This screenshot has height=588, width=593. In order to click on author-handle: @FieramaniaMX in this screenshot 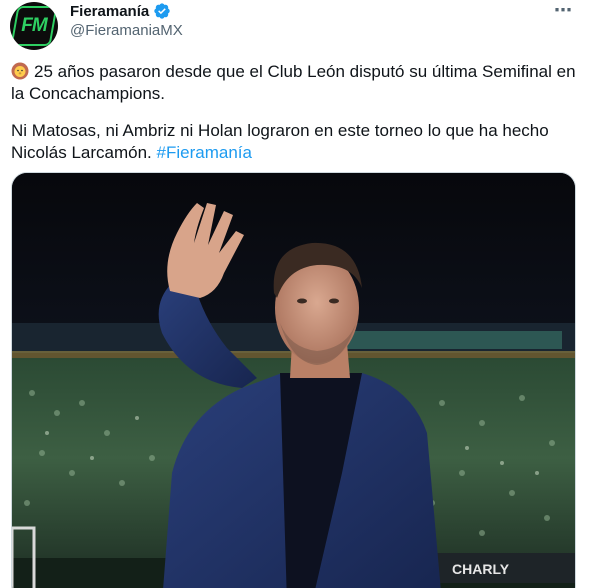, I will do `click(126, 30)`.